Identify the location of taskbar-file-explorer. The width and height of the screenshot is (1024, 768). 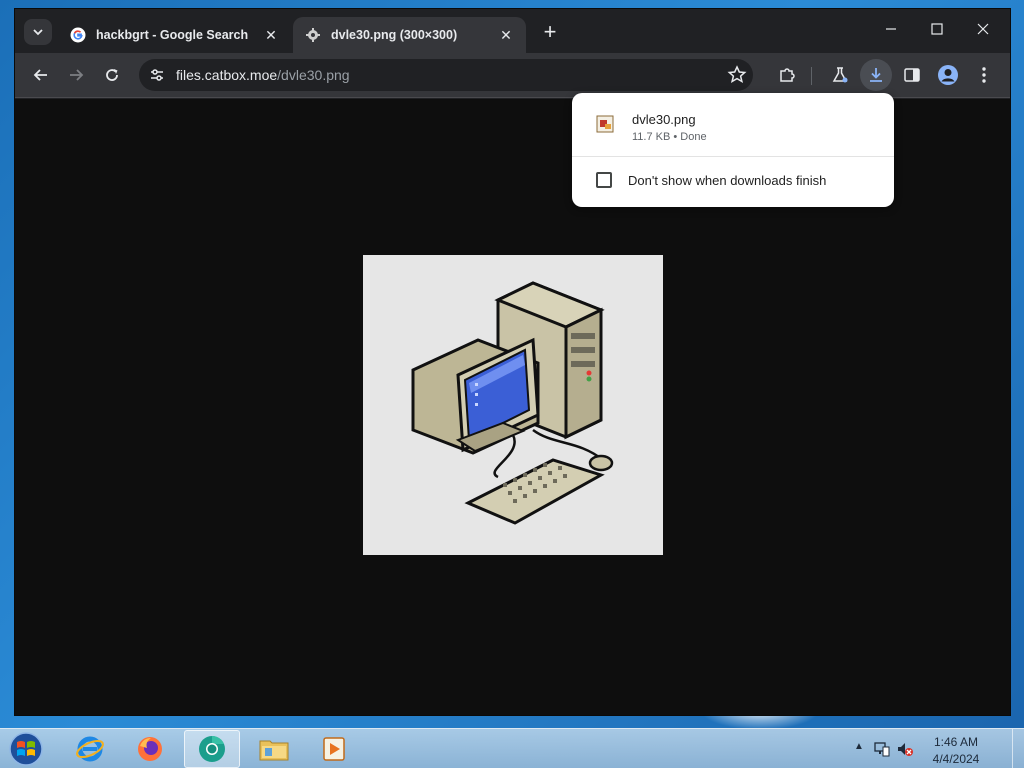
(274, 749).